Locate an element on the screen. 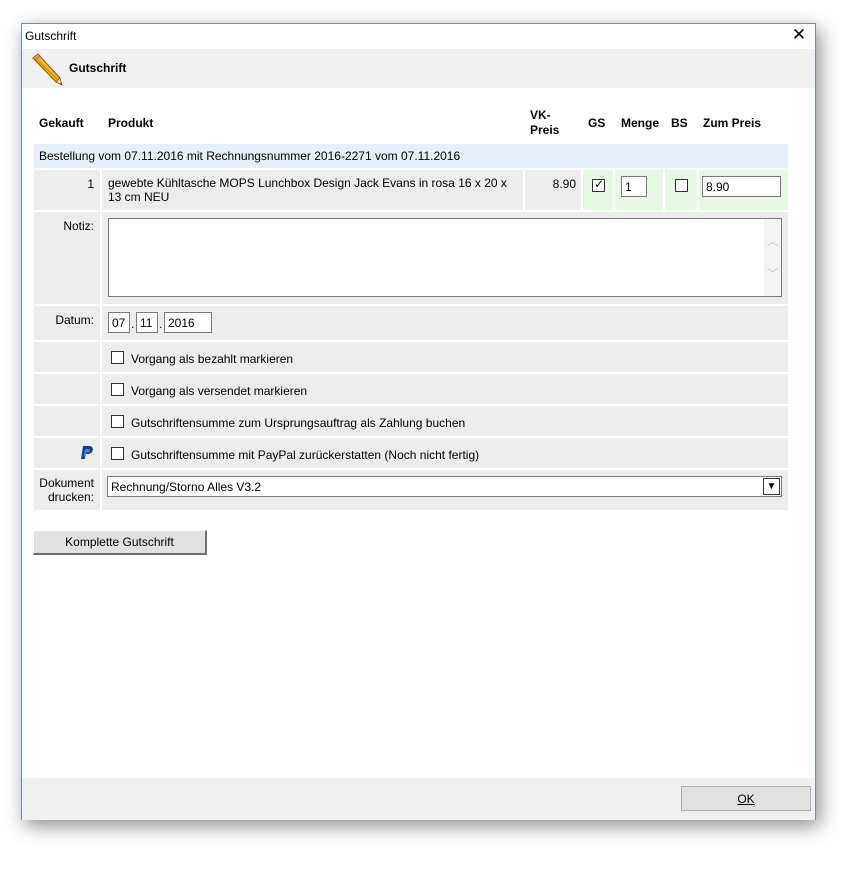 The image size is (851, 872). notiz-field-cell: ︿ ﹀ is located at coordinates (445, 258).